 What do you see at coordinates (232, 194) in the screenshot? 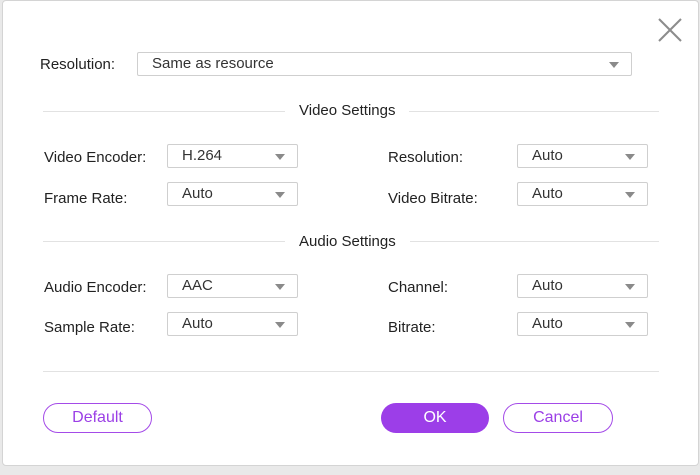
I see `frame-rate-select: Auto` at bounding box center [232, 194].